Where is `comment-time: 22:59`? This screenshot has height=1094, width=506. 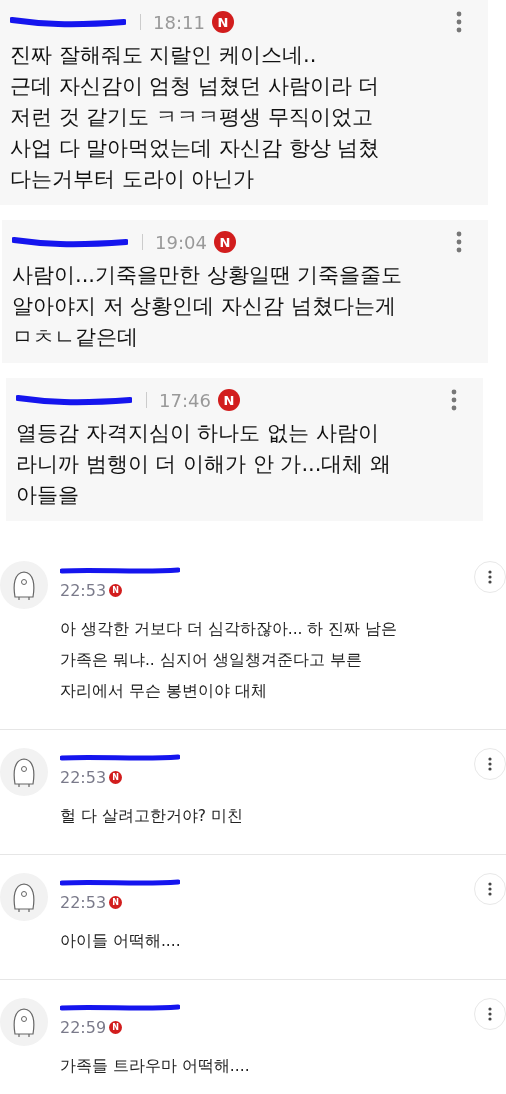
comment-time: 22:59 is located at coordinates (83, 1027).